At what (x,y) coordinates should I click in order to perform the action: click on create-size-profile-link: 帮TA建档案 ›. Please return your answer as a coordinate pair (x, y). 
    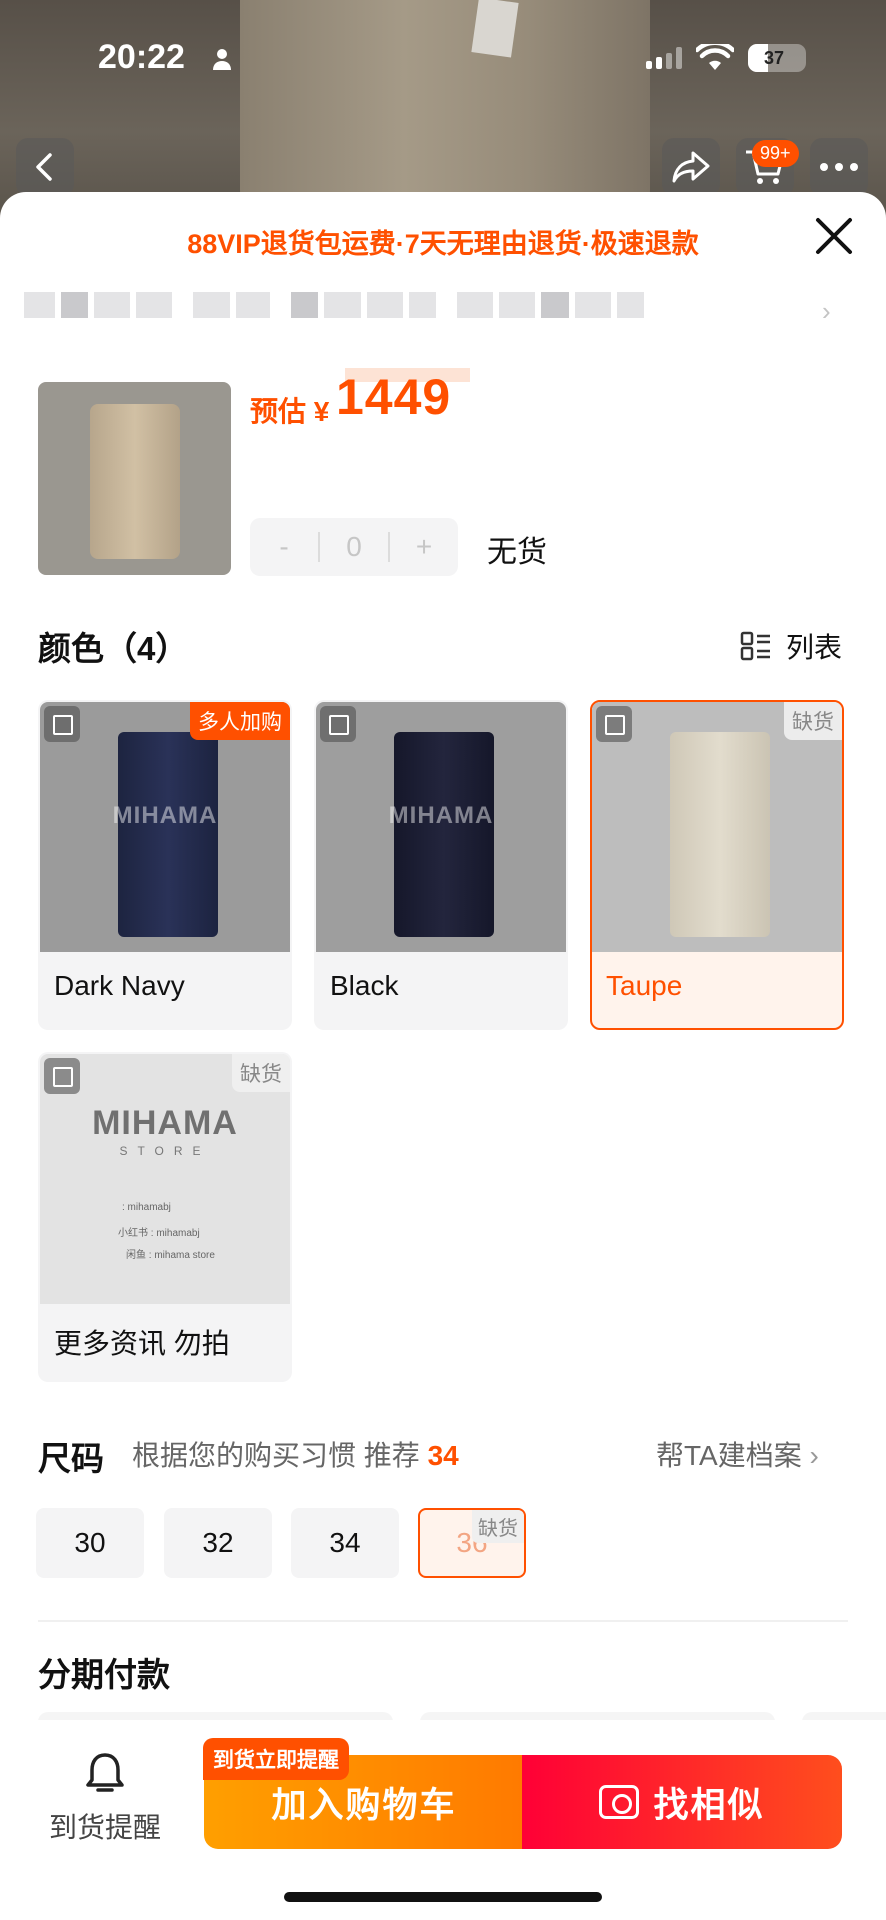
    Looking at the image, I should click on (737, 1454).